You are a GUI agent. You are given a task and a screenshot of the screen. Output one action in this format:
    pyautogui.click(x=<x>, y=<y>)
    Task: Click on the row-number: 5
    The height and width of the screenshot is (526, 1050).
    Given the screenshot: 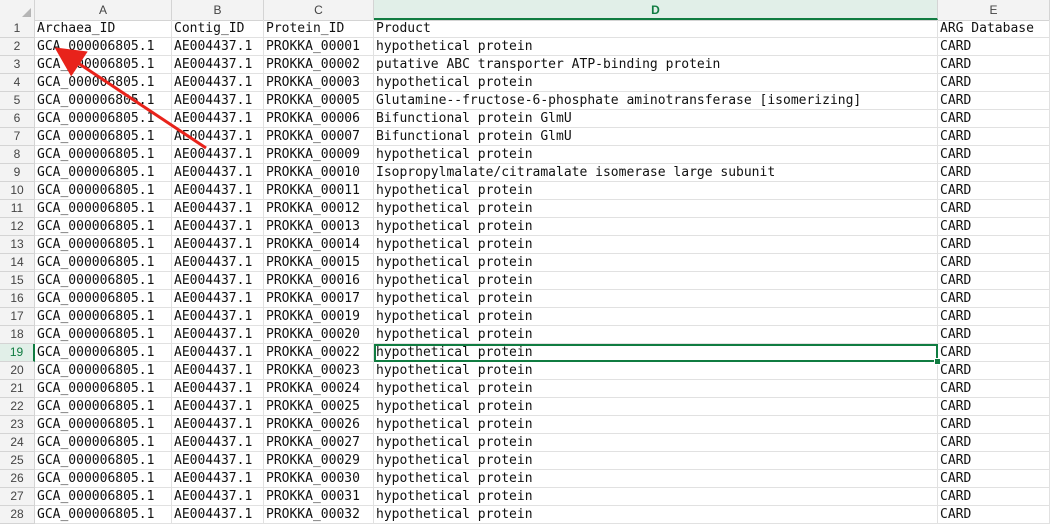 What is the action you would take?
    pyautogui.click(x=17, y=101)
    